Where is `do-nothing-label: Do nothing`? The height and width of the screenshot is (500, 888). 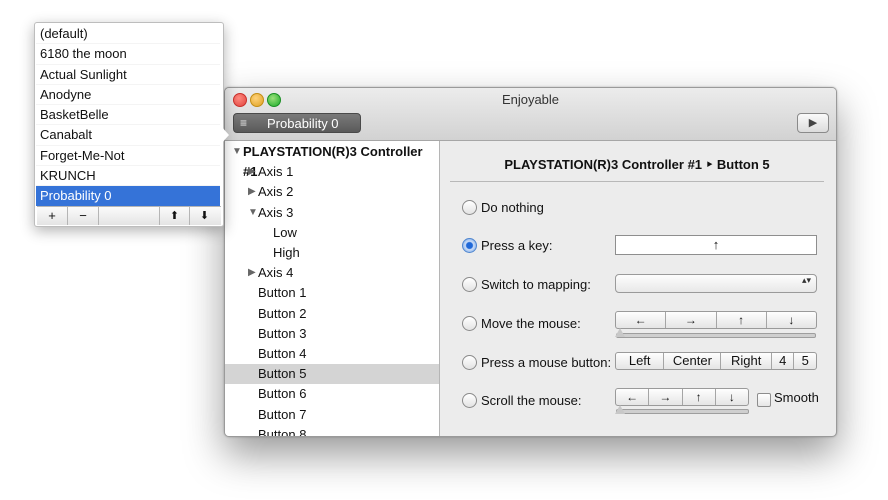 do-nothing-label: Do nothing is located at coordinates (512, 207).